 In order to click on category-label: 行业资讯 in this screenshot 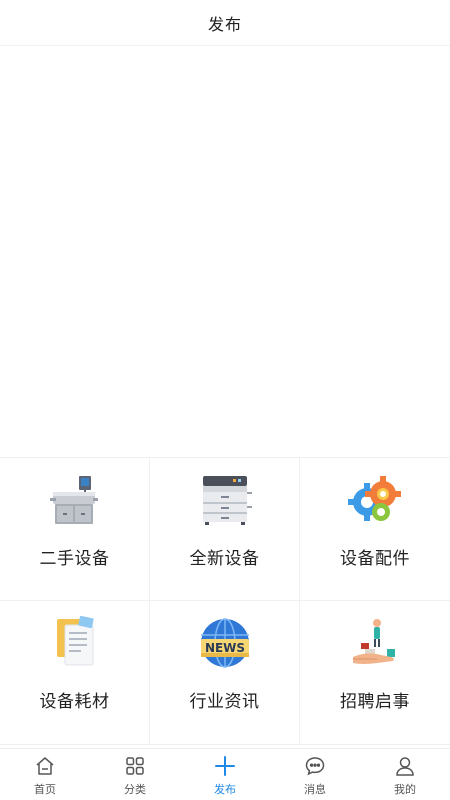, I will do `click(224, 702)`.